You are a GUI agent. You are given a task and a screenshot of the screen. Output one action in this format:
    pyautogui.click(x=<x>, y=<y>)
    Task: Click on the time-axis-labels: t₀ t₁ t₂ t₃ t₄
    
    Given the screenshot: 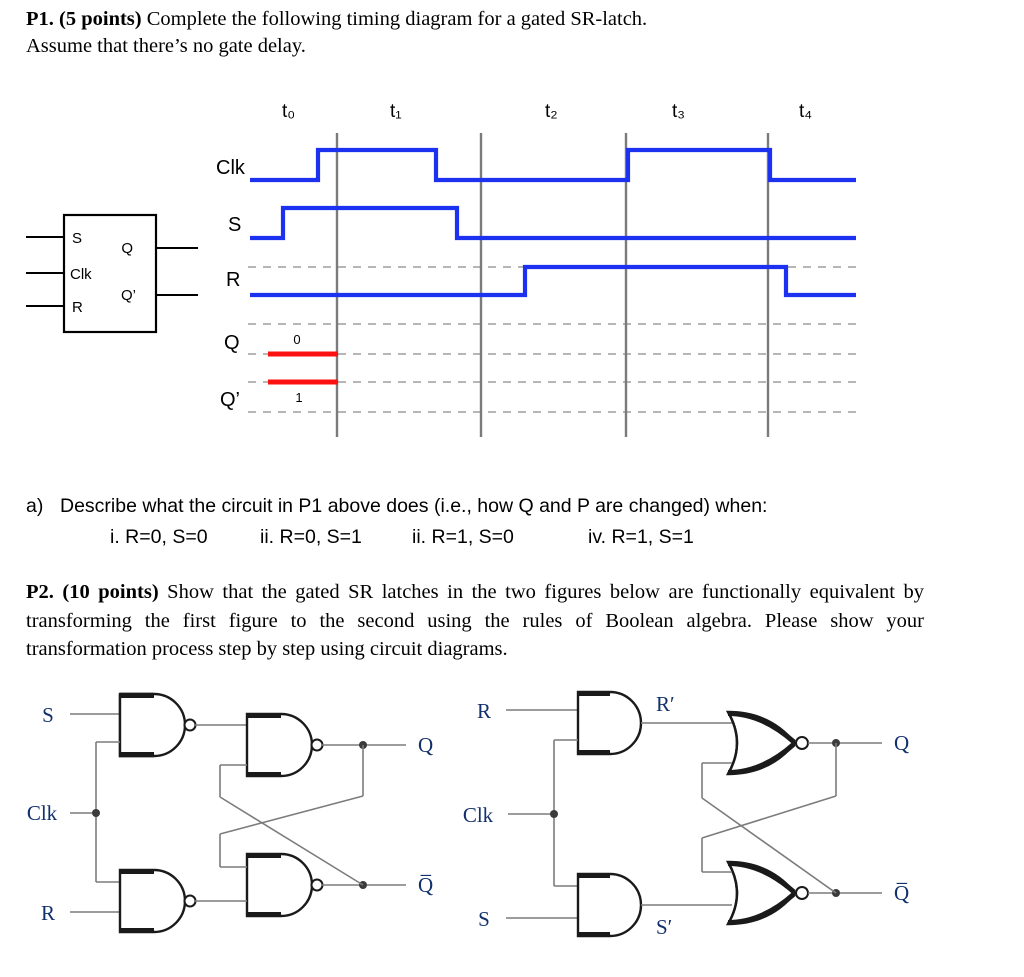 What is the action you would take?
    pyautogui.click(x=547, y=111)
    